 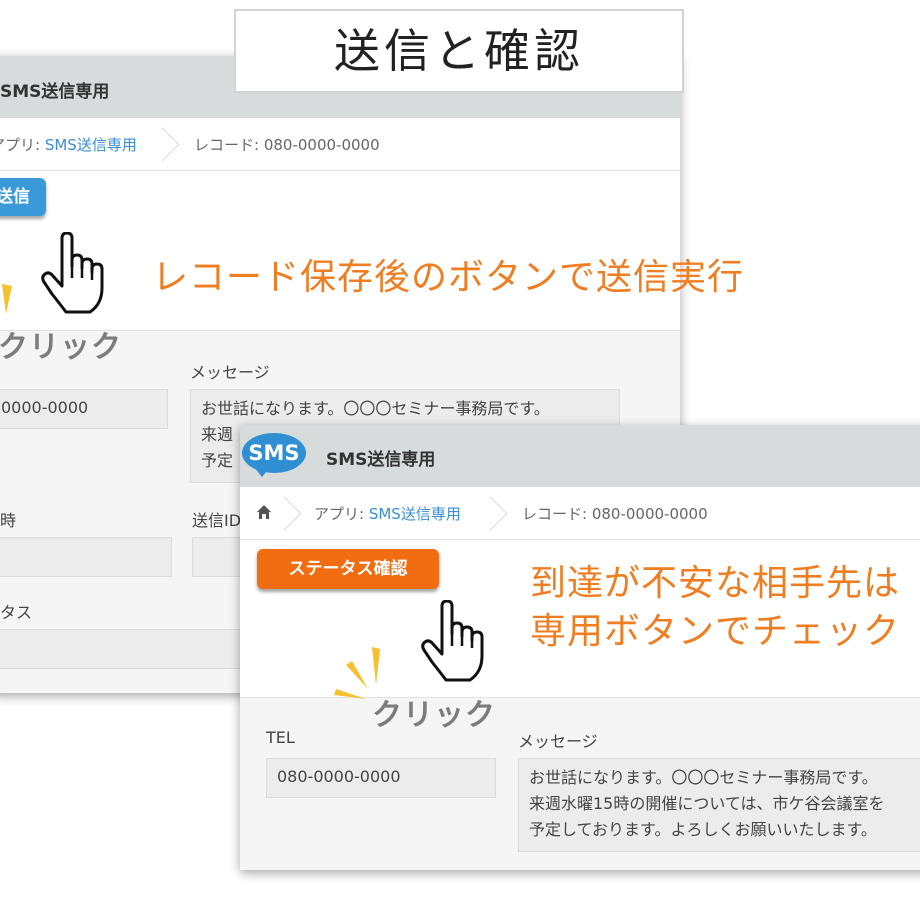 I want to click on send-id-label: 送信ID, so click(x=217, y=520).